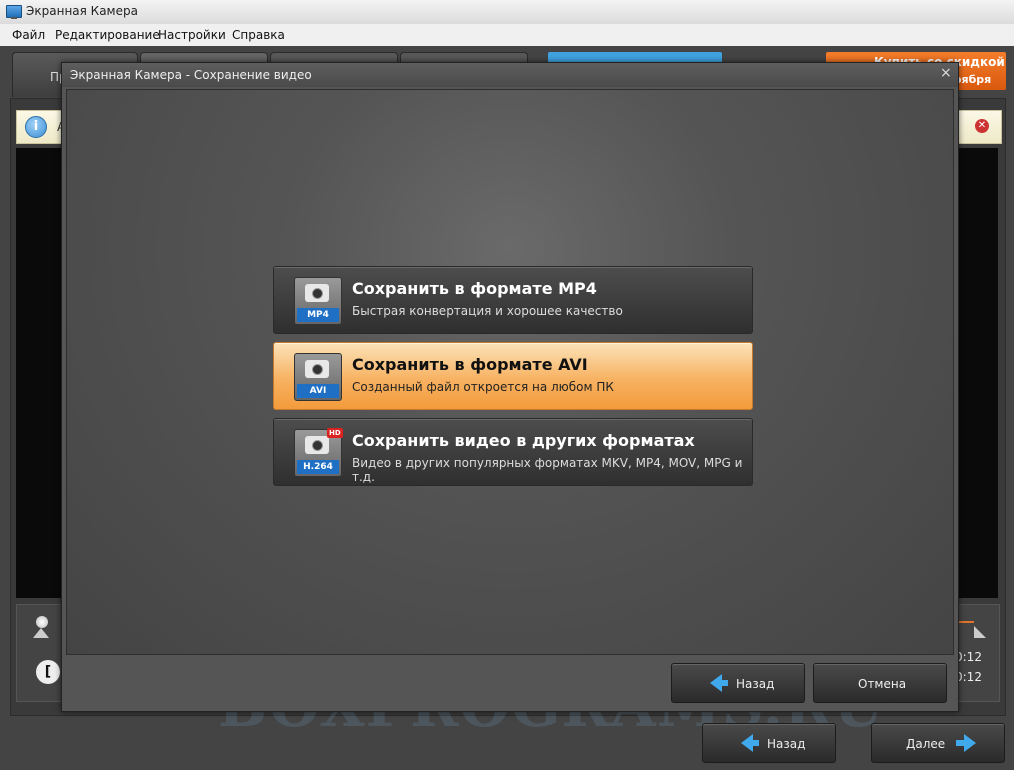 The height and width of the screenshot is (770, 1014). What do you see at coordinates (258, 35) in the screenshot?
I see `menu-help: Справка` at bounding box center [258, 35].